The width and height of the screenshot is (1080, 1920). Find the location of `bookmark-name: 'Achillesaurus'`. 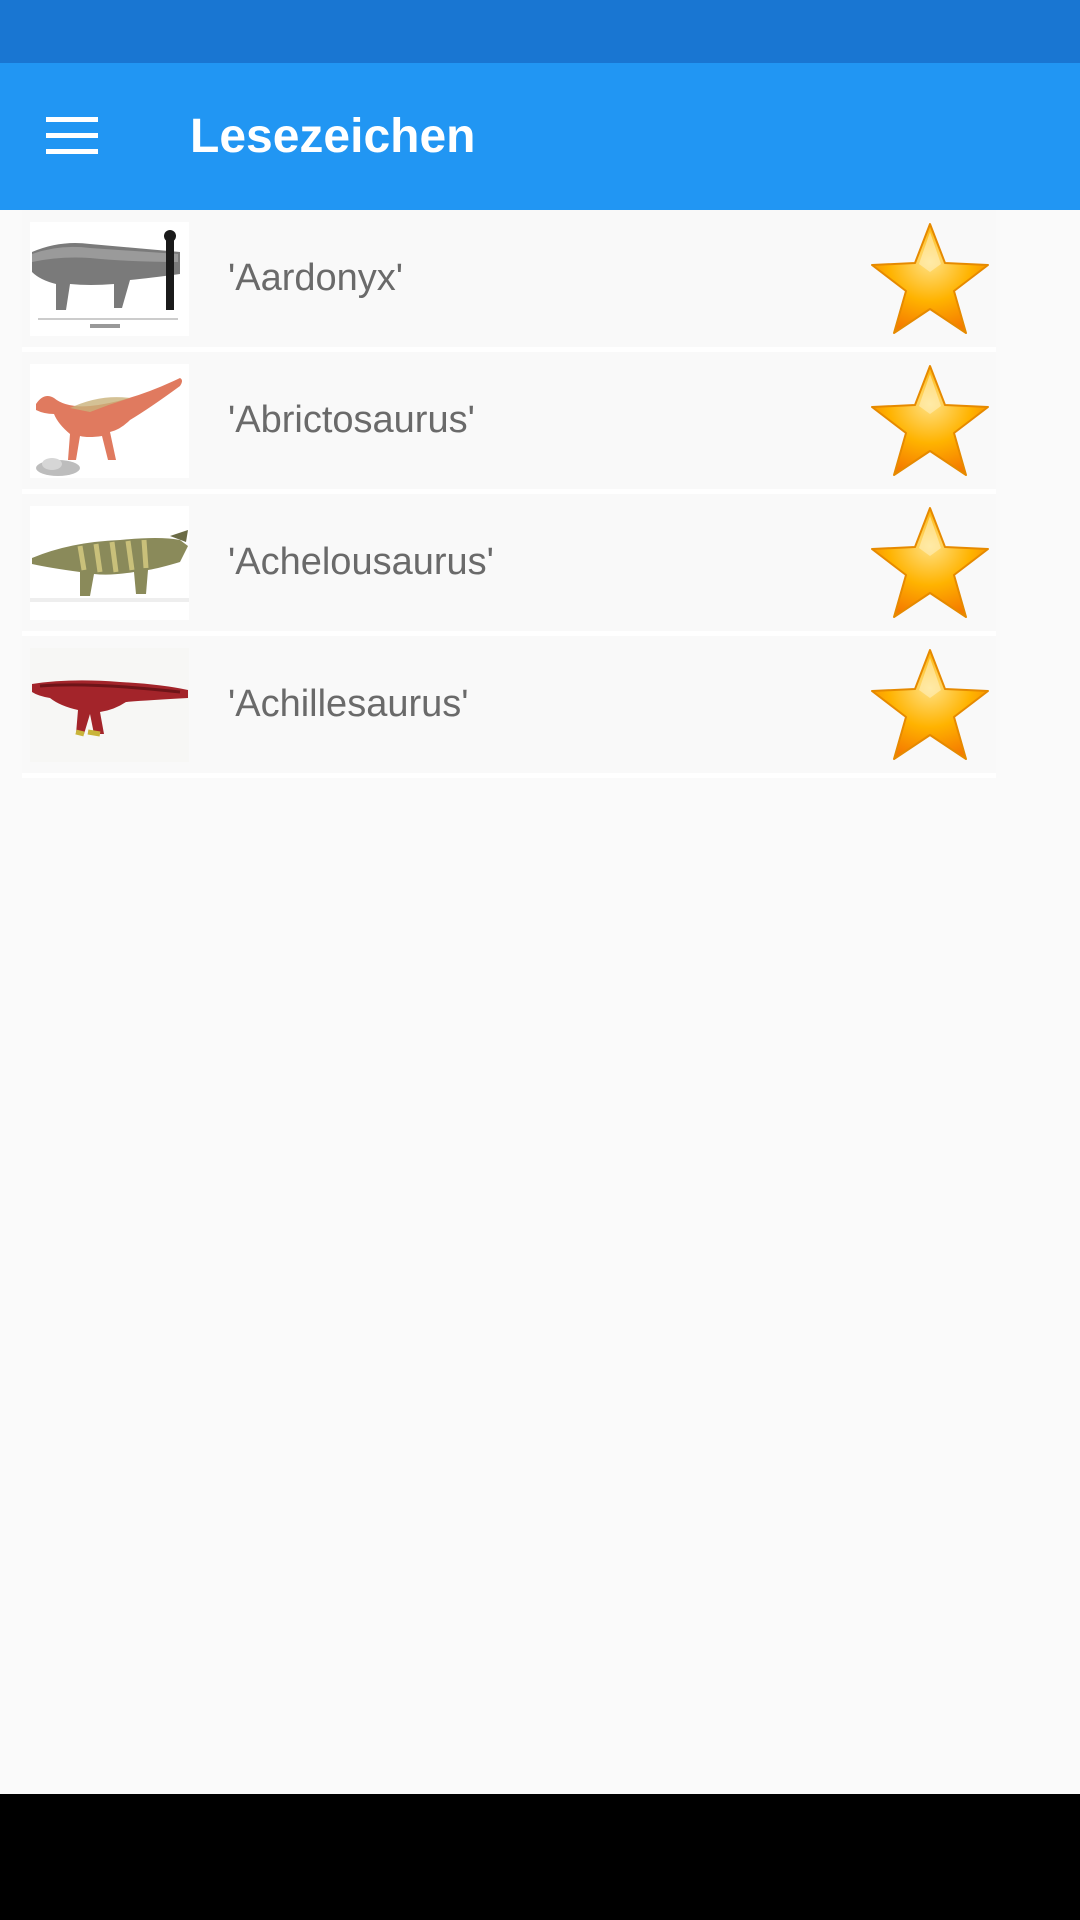

bookmark-name: 'Achillesaurus' is located at coordinates (348, 704).